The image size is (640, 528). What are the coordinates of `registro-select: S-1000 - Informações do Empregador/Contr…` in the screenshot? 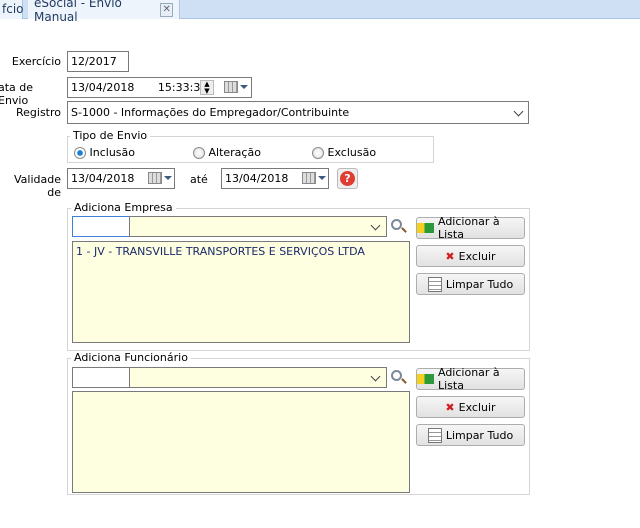 It's located at (298, 112).